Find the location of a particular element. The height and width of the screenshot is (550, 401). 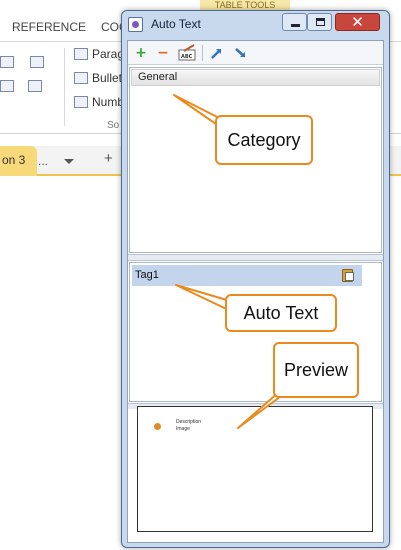

plus-icon: + is located at coordinates (141, 53).